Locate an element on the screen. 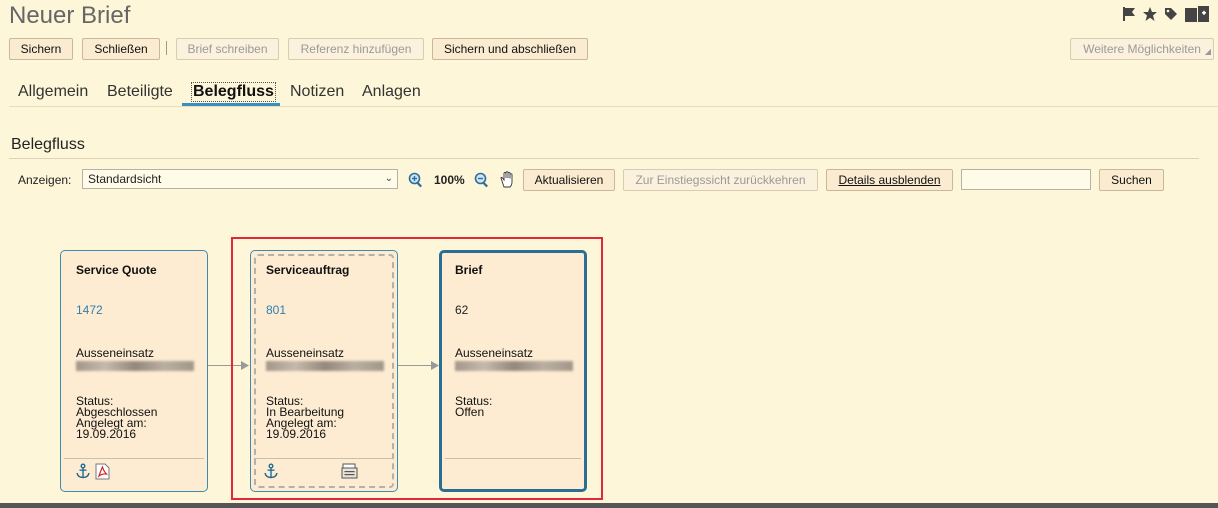 This screenshot has height=508, width=1218. star-icon is located at coordinates (1150, 14).